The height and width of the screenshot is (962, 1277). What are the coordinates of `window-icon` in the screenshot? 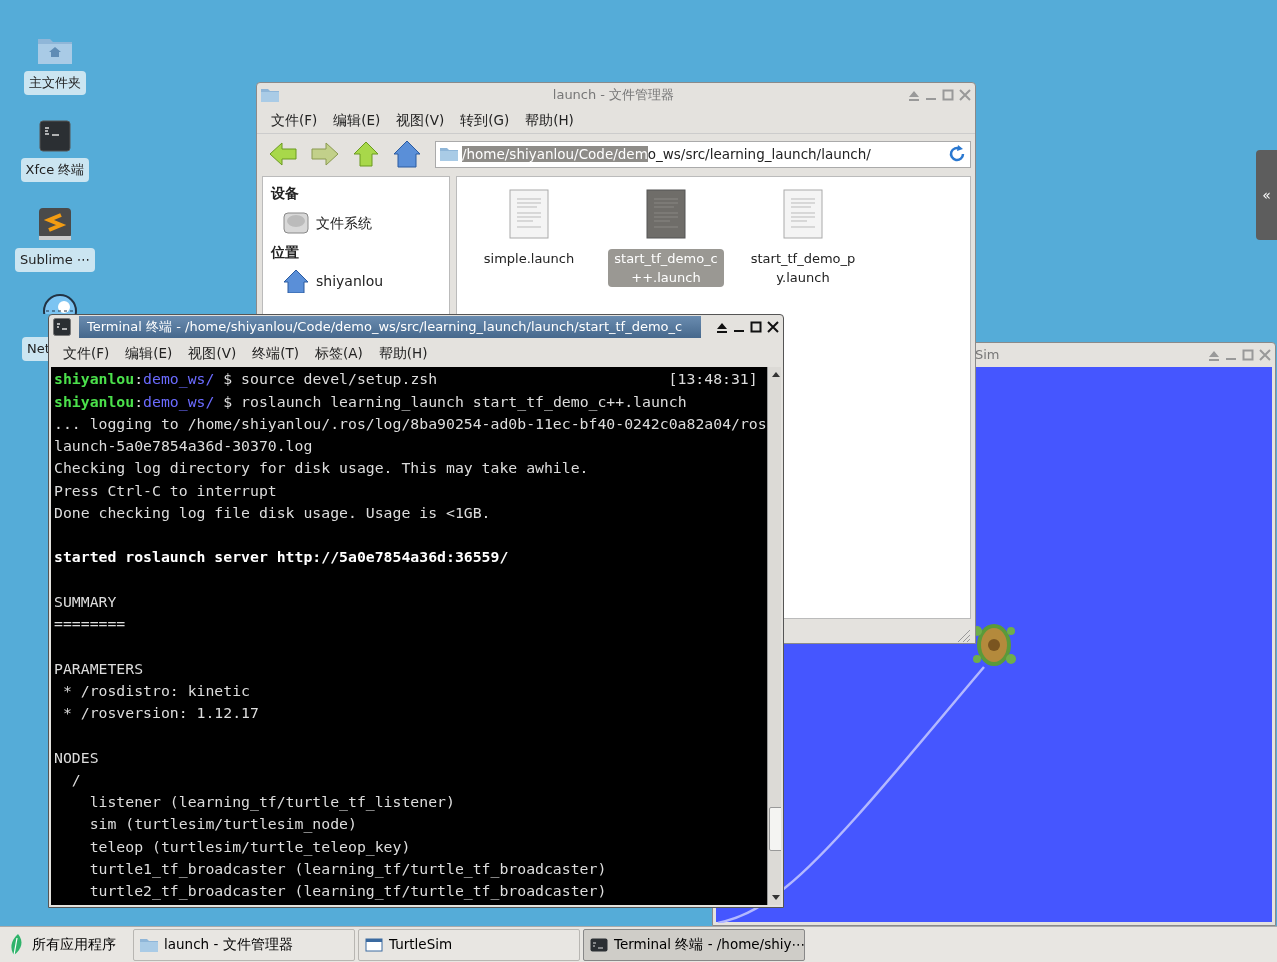 It's located at (374, 944).